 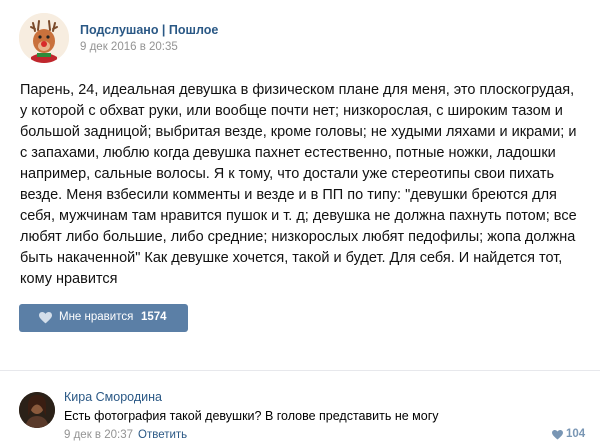 I want to click on like-button: Мне нравится 1574, so click(x=103, y=318).